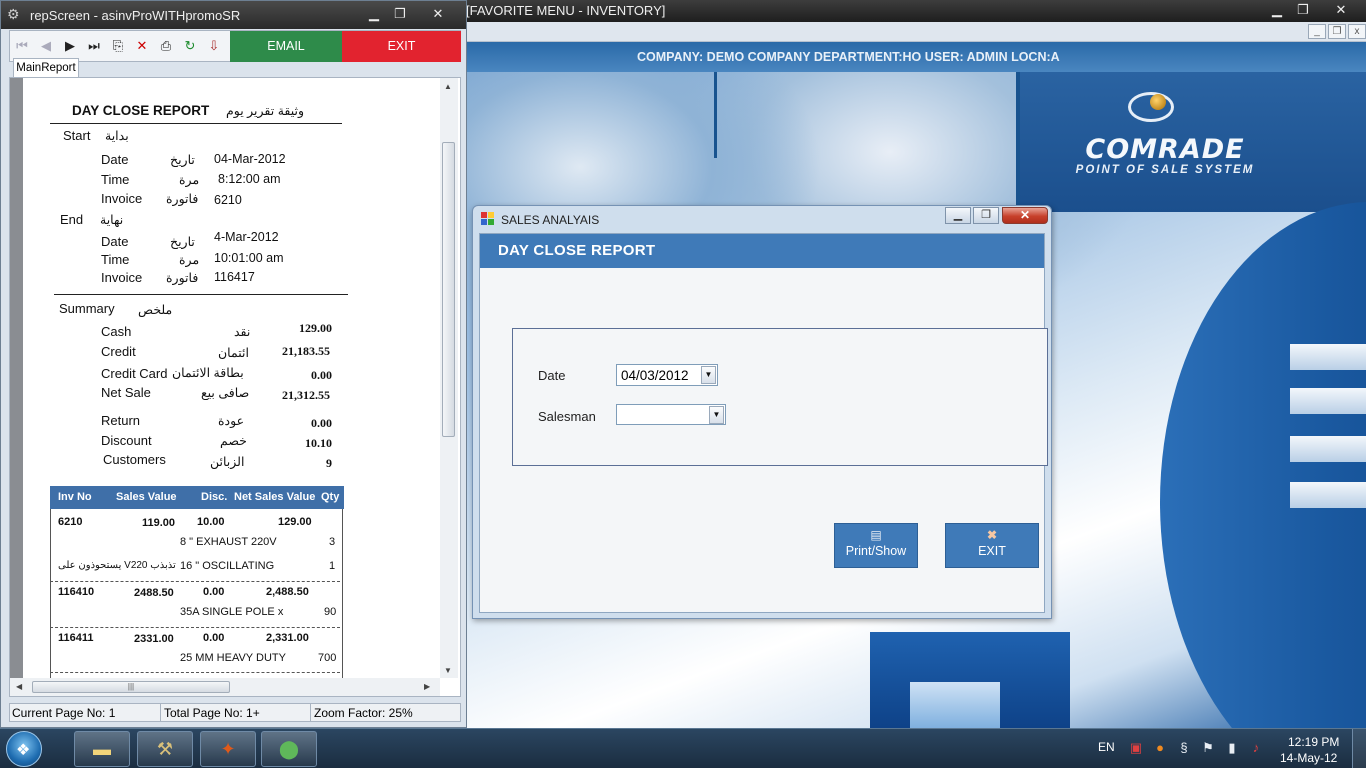 The height and width of the screenshot is (768, 1366). Describe the element at coordinates (166, 46) in the screenshot. I see `printer-icon: ⎙` at that location.